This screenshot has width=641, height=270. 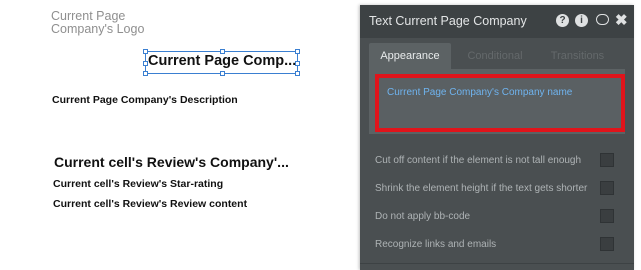 I want to click on shrink-height-checkbox, so click(x=607, y=188).